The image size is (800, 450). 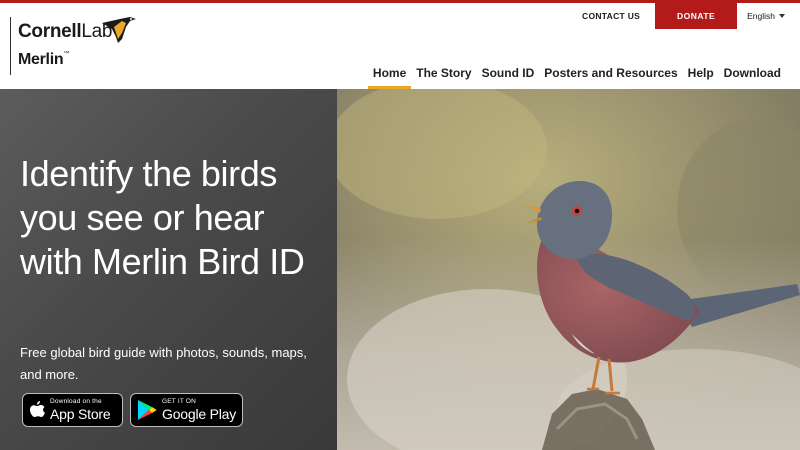 What do you see at coordinates (752, 76) in the screenshot?
I see `nav-item-download: Download` at bounding box center [752, 76].